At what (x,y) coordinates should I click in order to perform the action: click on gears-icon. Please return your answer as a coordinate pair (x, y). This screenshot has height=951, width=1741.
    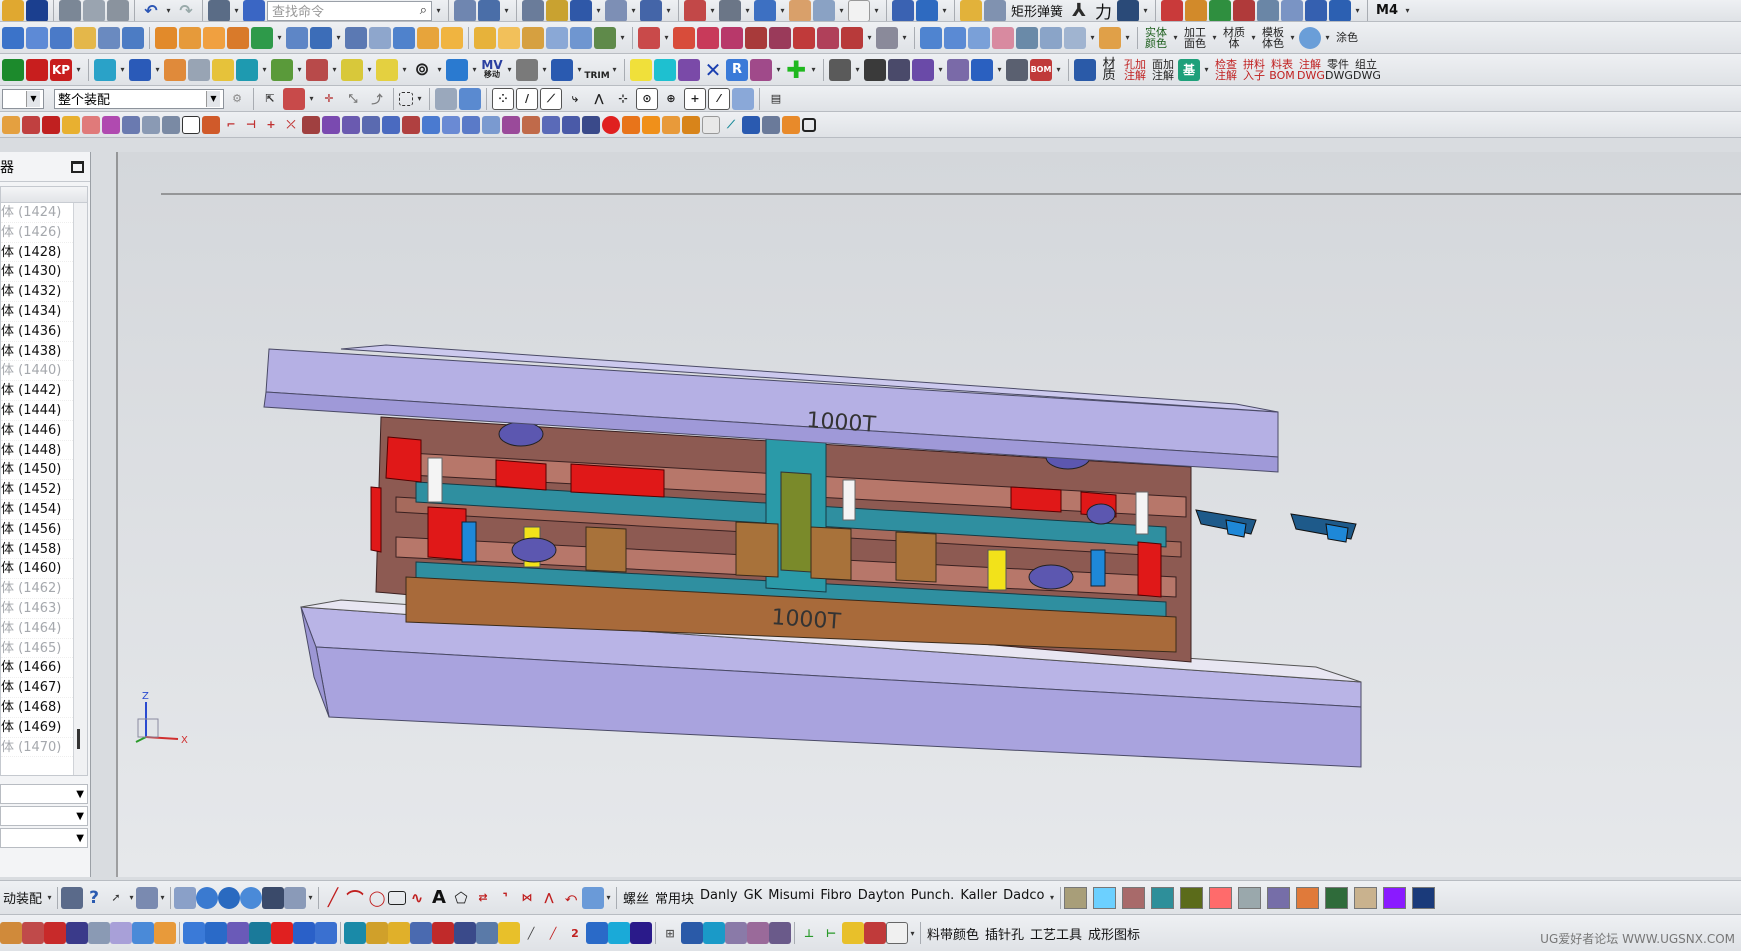
    Looking at the image, I should click on (736, 933).